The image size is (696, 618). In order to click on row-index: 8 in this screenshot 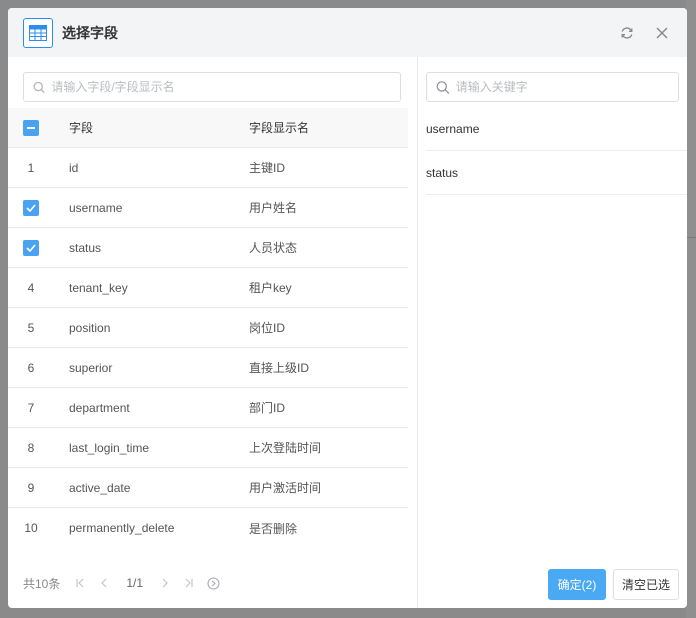, I will do `click(31, 447)`.